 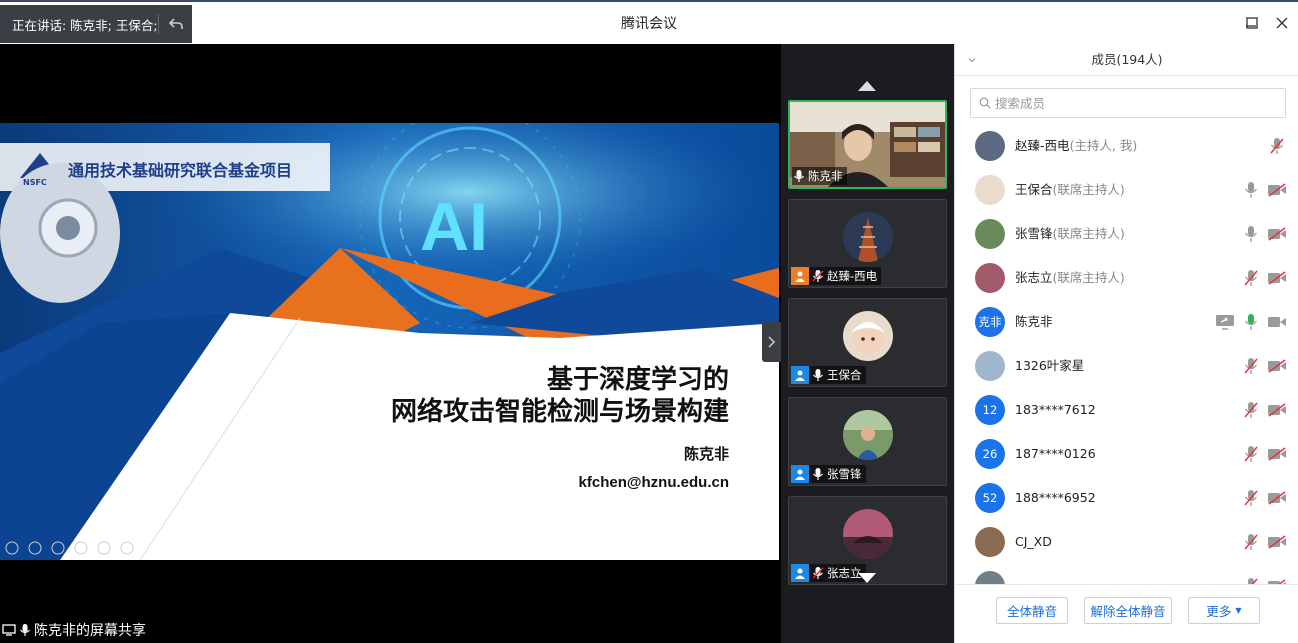 I want to click on members-panel-title: 成员(194人), so click(x=1127, y=59).